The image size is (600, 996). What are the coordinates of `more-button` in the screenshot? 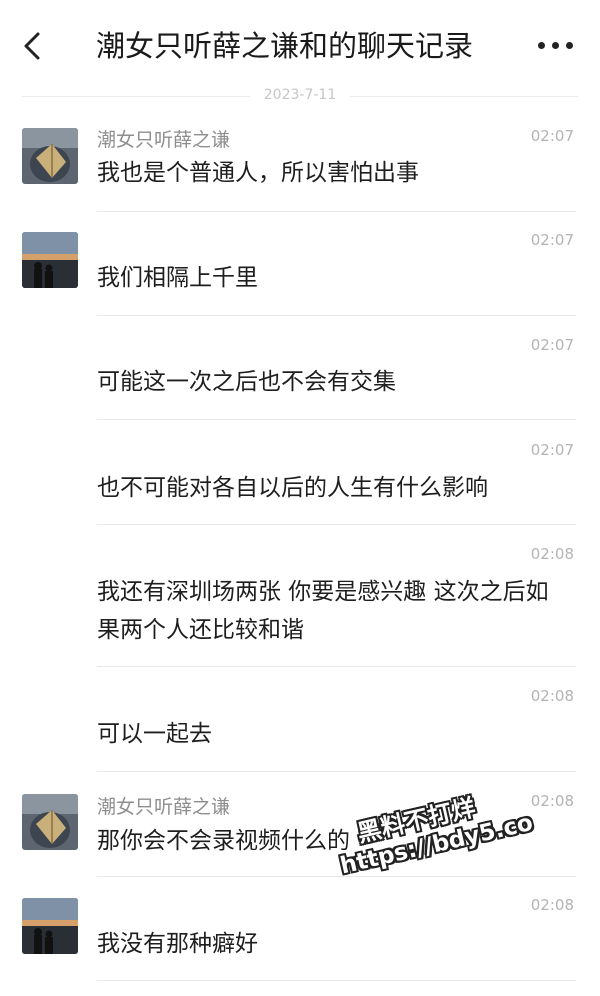 It's located at (556, 47).